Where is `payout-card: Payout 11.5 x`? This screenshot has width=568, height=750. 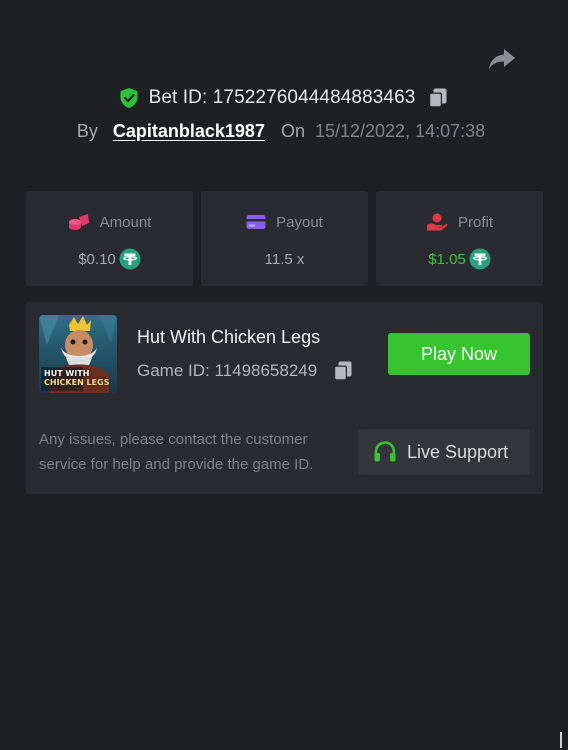 payout-card: Payout 11.5 x is located at coordinates (284, 238).